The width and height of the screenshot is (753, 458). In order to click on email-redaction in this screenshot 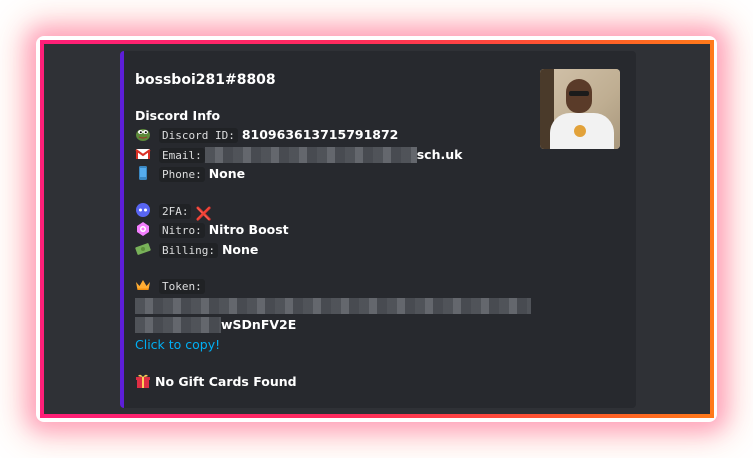, I will do `click(310, 154)`.